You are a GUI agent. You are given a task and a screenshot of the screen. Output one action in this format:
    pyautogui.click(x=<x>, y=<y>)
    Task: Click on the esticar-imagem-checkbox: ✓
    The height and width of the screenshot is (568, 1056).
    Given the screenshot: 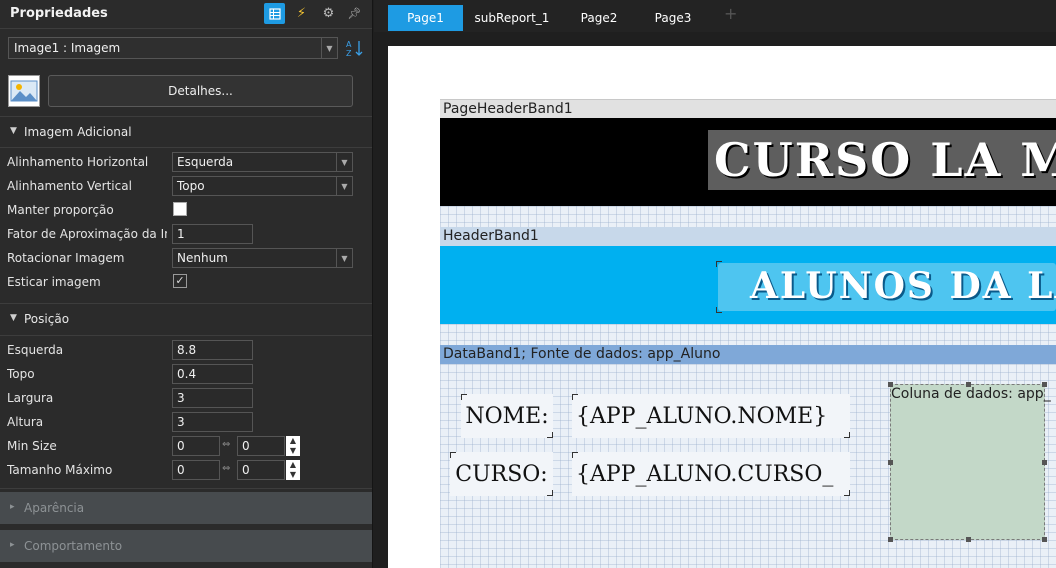 What is the action you would take?
    pyautogui.click(x=180, y=281)
    